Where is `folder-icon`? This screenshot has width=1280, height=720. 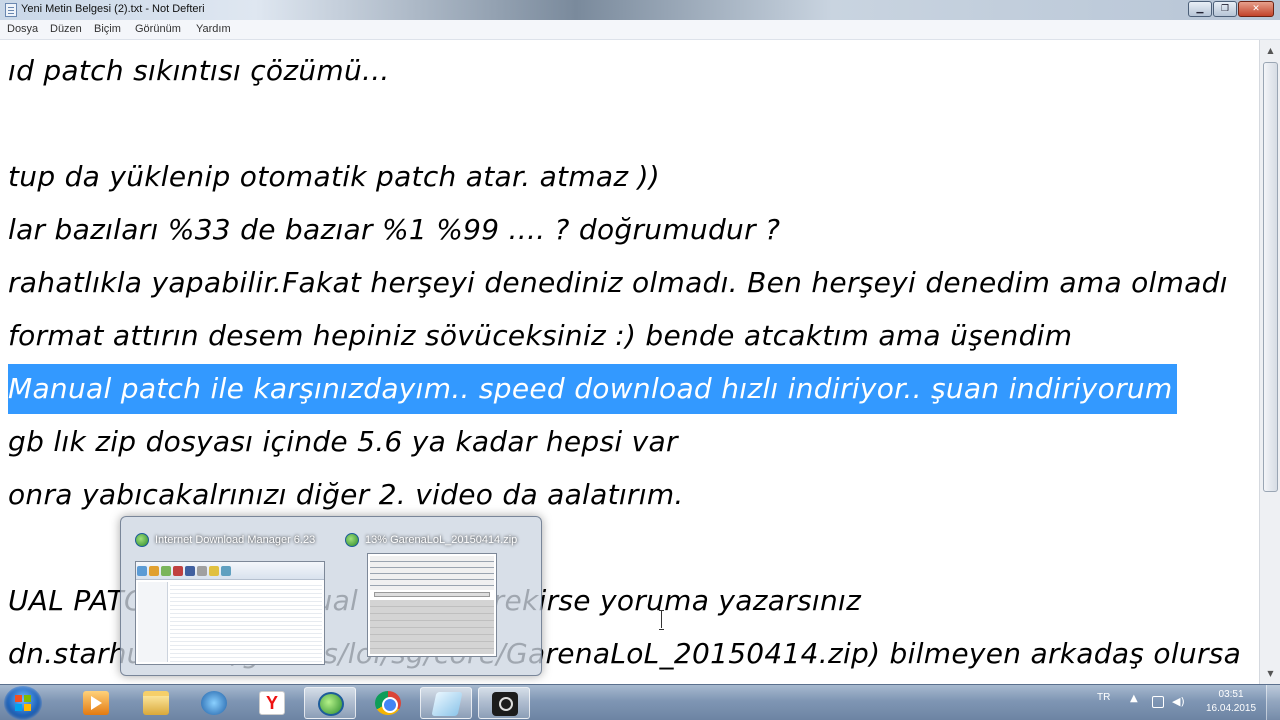
folder-icon is located at coordinates (156, 703).